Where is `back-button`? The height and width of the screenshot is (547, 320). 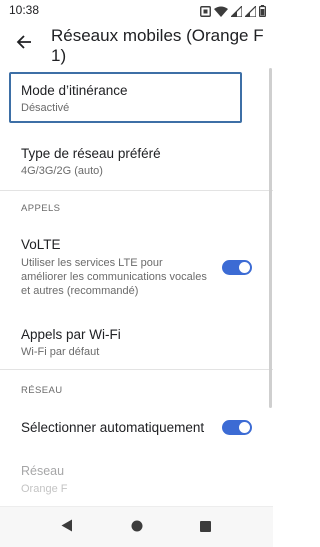 back-button is located at coordinates (24, 44).